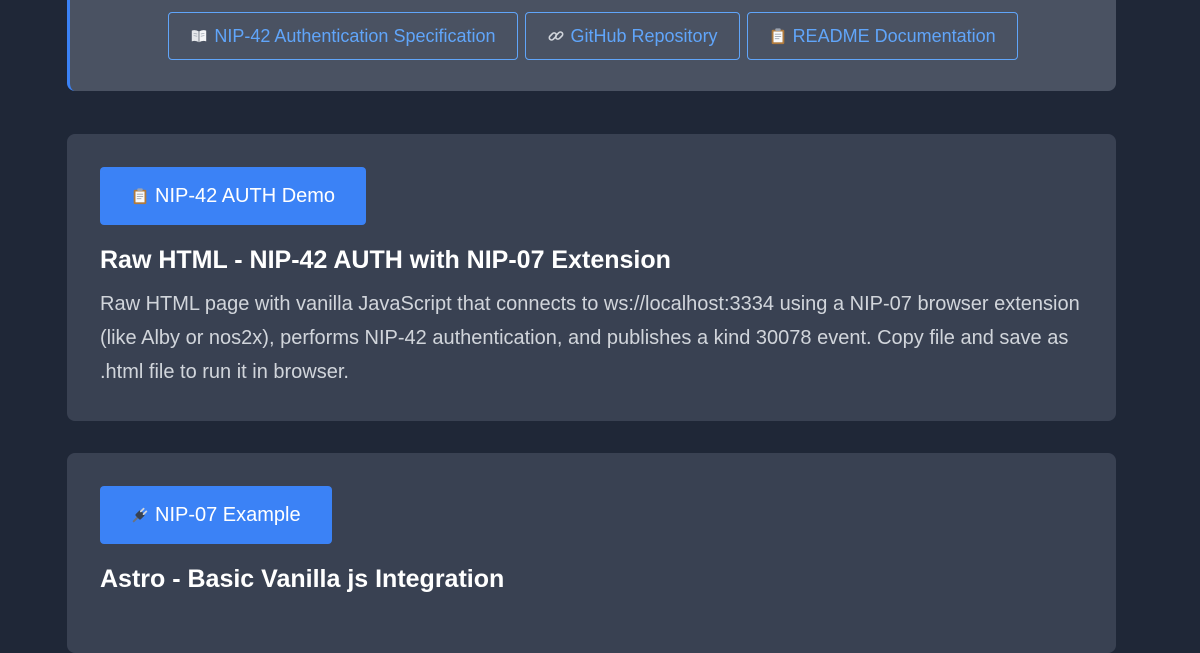  I want to click on plug-icon, so click(140, 515).